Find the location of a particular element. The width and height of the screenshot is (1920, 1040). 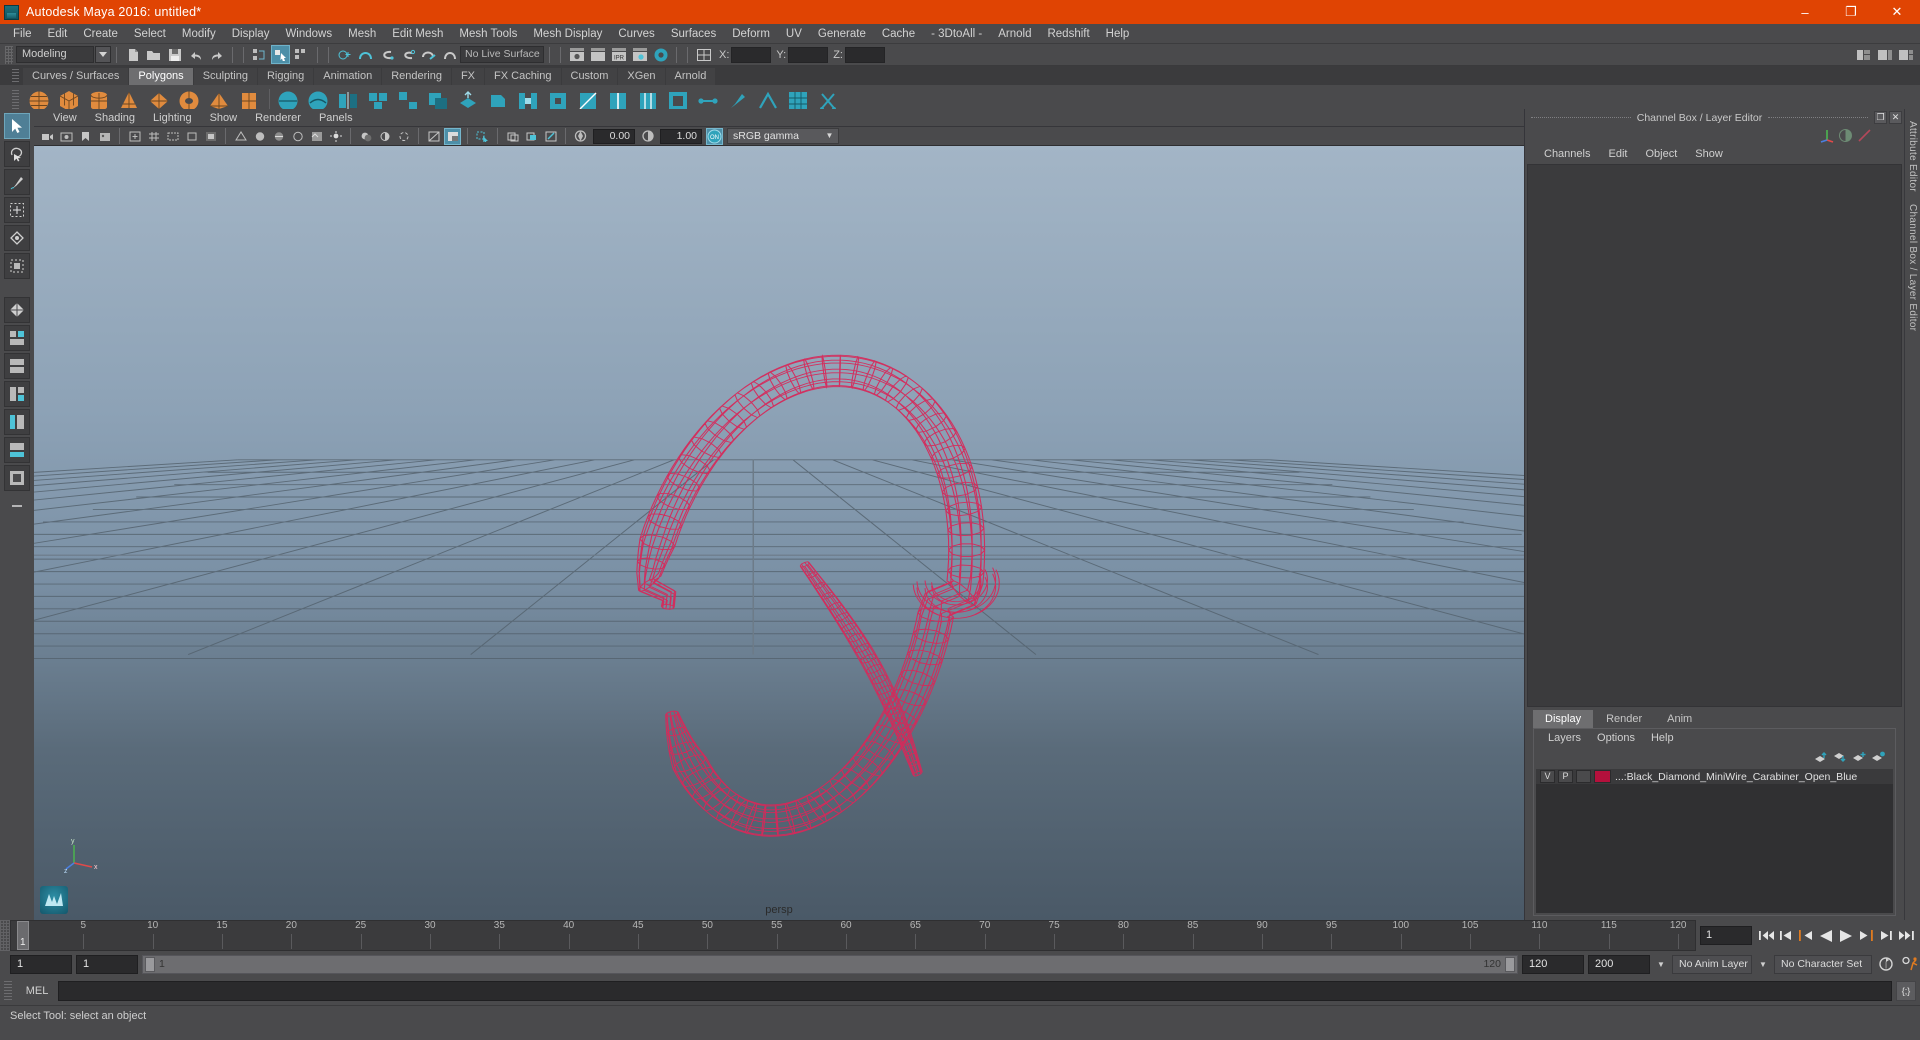

multisample-aa-icon is located at coordinates (433, 136).